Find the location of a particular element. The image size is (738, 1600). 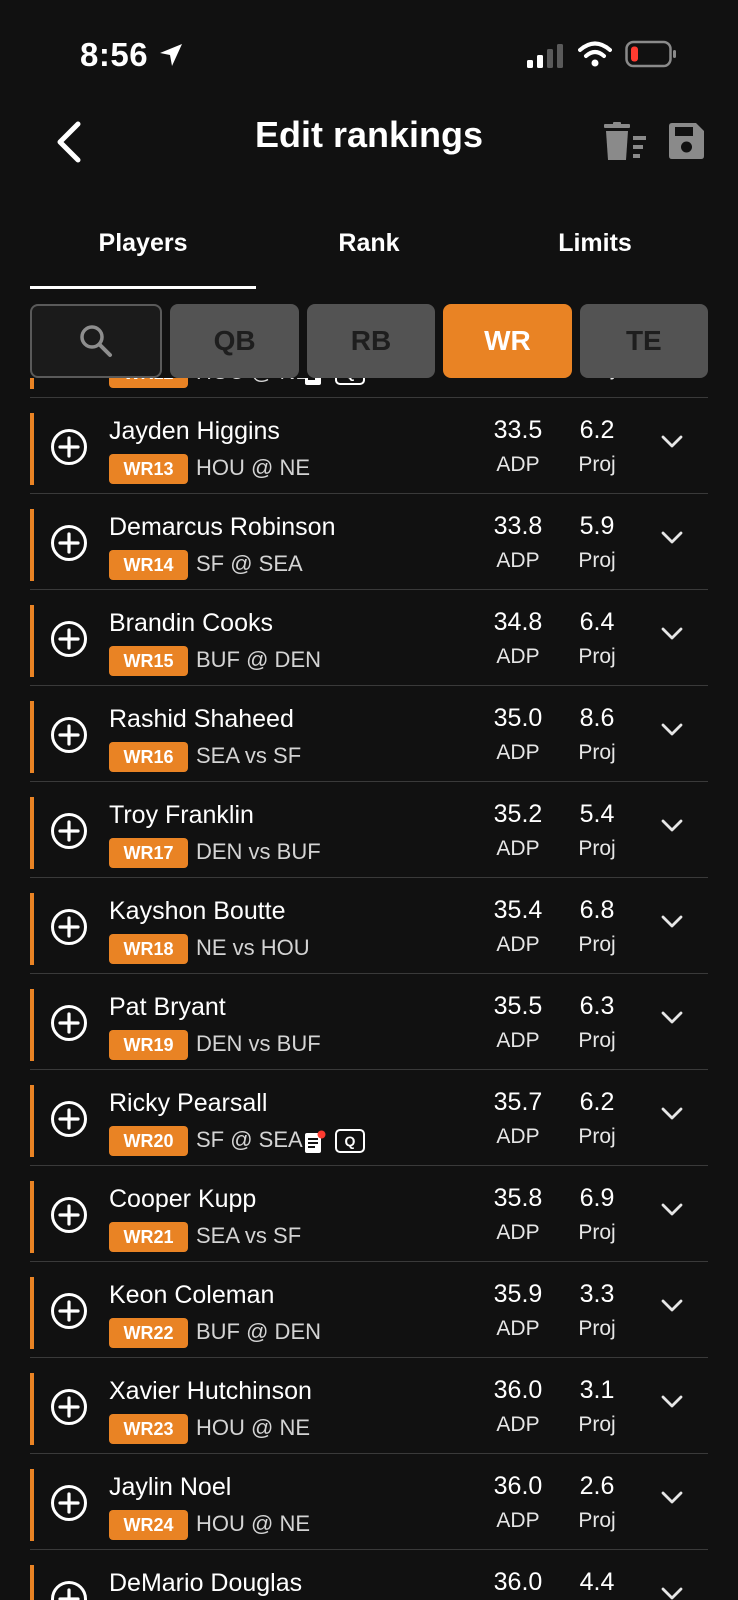

tab-rank: Rank is located at coordinates (369, 252).